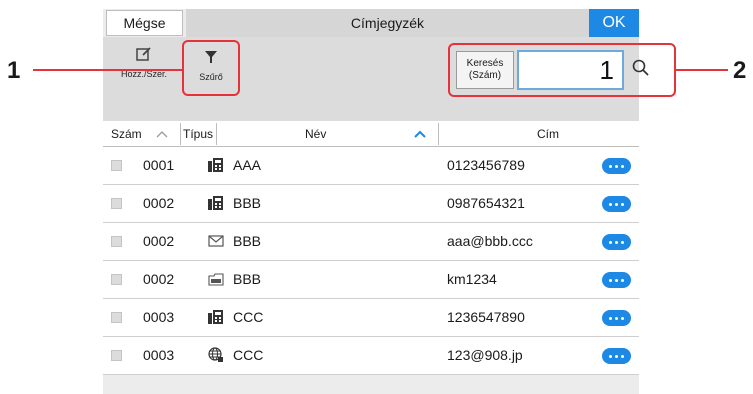  What do you see at coordinates (126, 133) in the screenshot?
I see `column-number-label: Szám` at bounding box center [126, 133].